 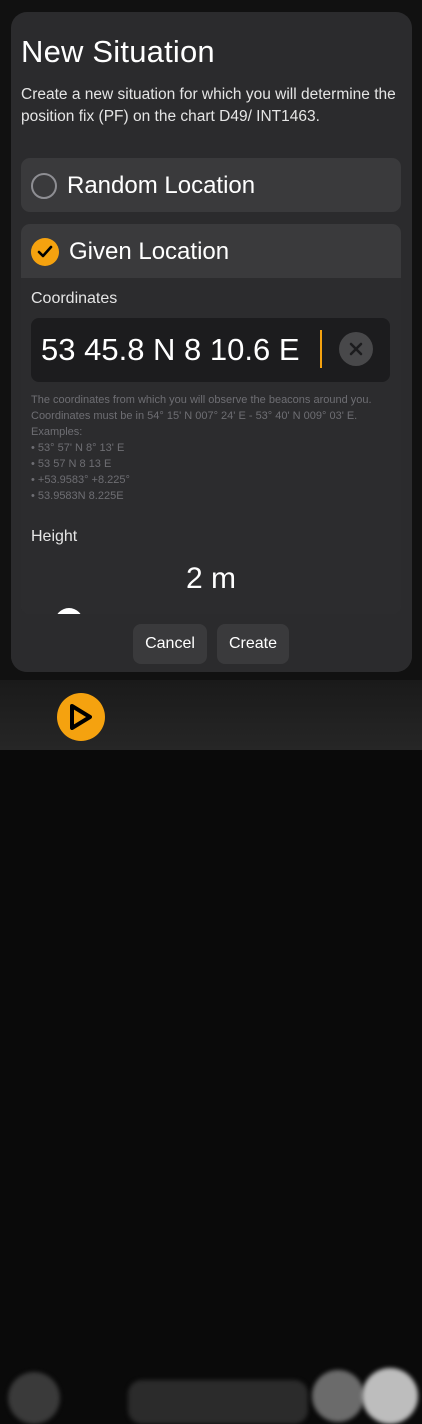 What do you see at coordinates (71, 464) in the screenshot?
I see `help-line: • 53 57 N 8 13 E` at bounding box center [71, 464].